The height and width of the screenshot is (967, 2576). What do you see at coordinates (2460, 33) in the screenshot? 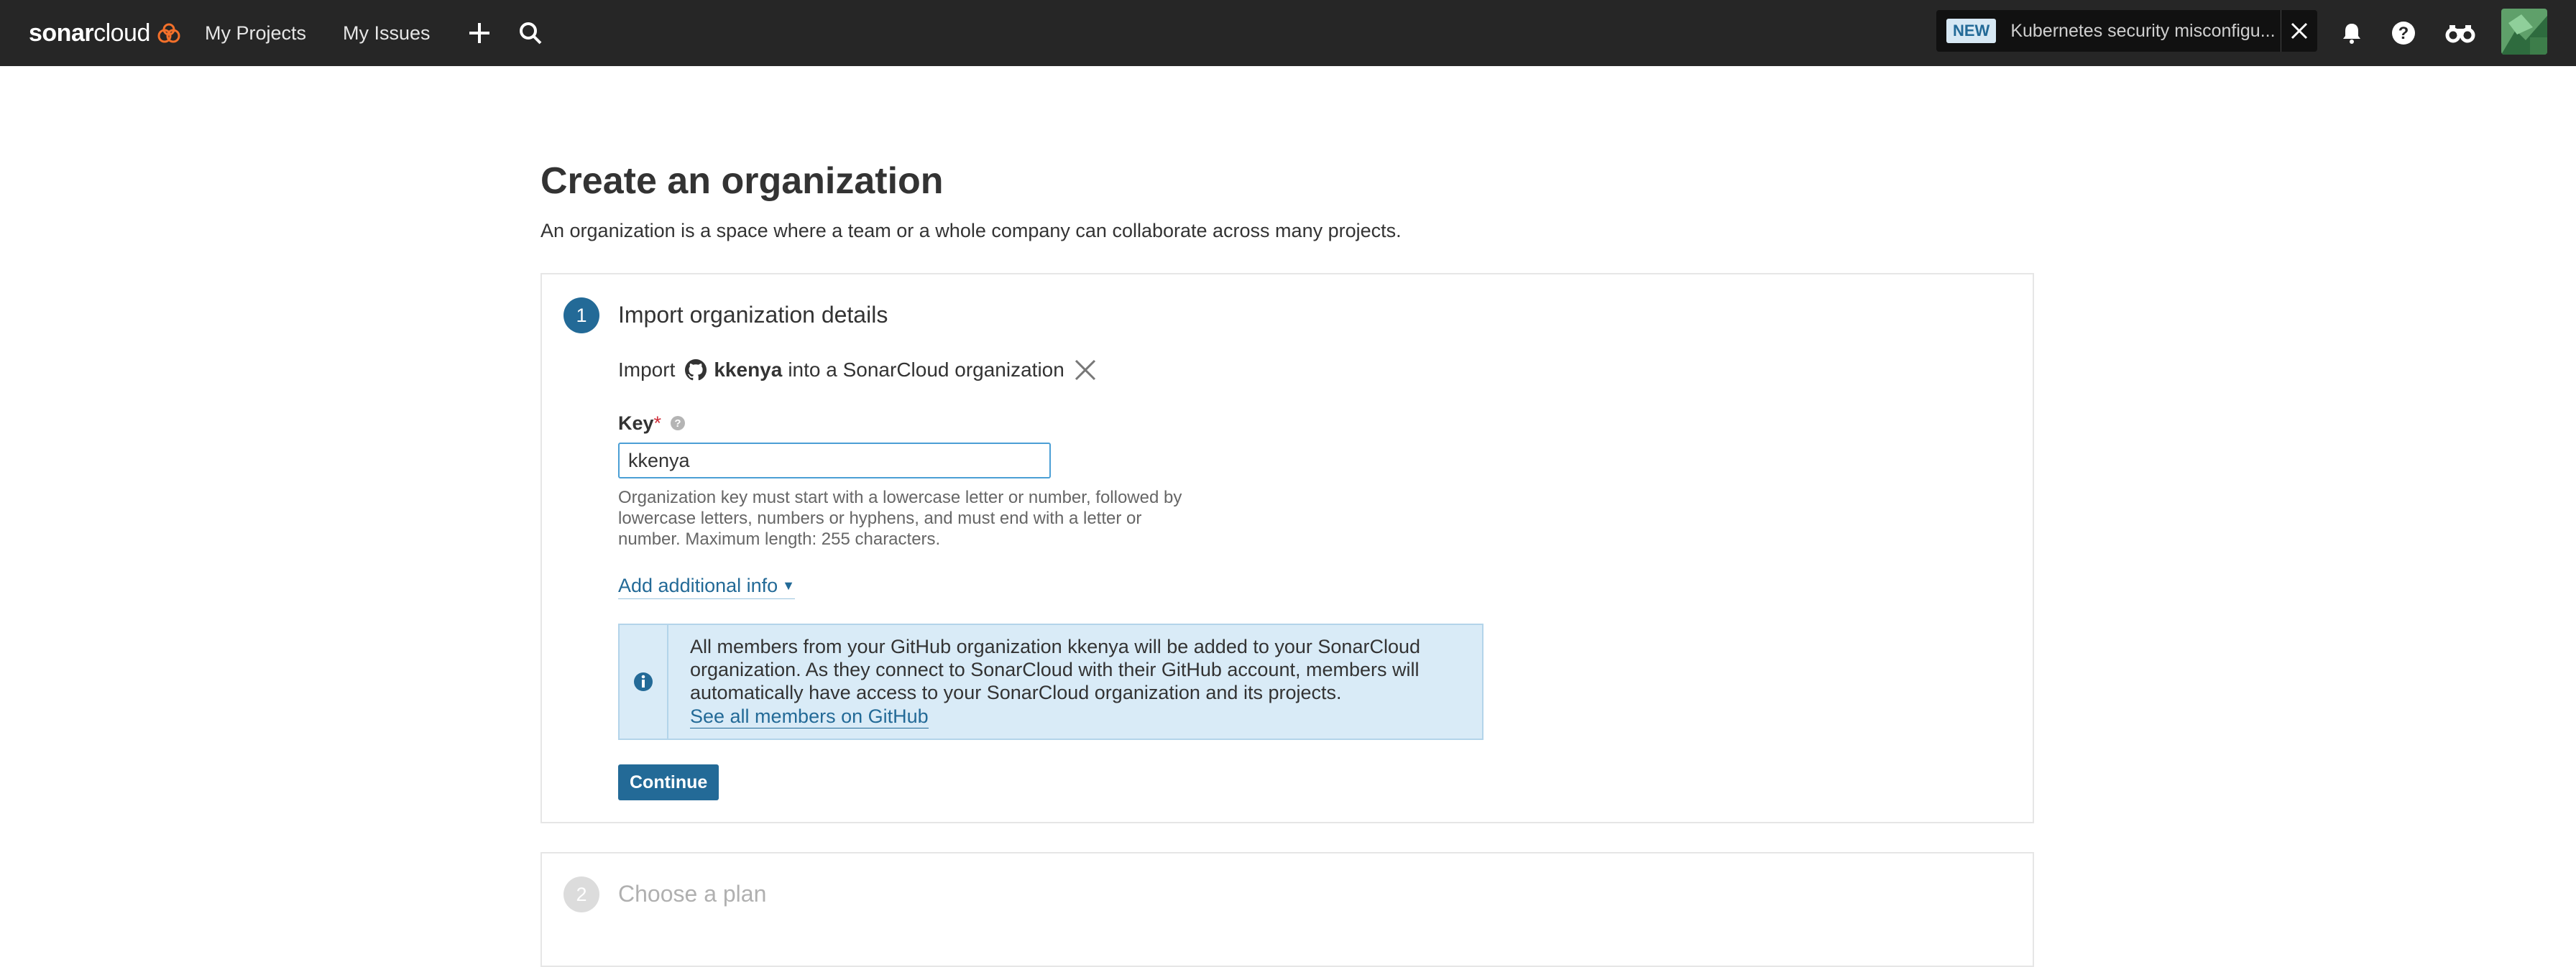
I see `binoculars-icon` at bounding box center [2460, 33].